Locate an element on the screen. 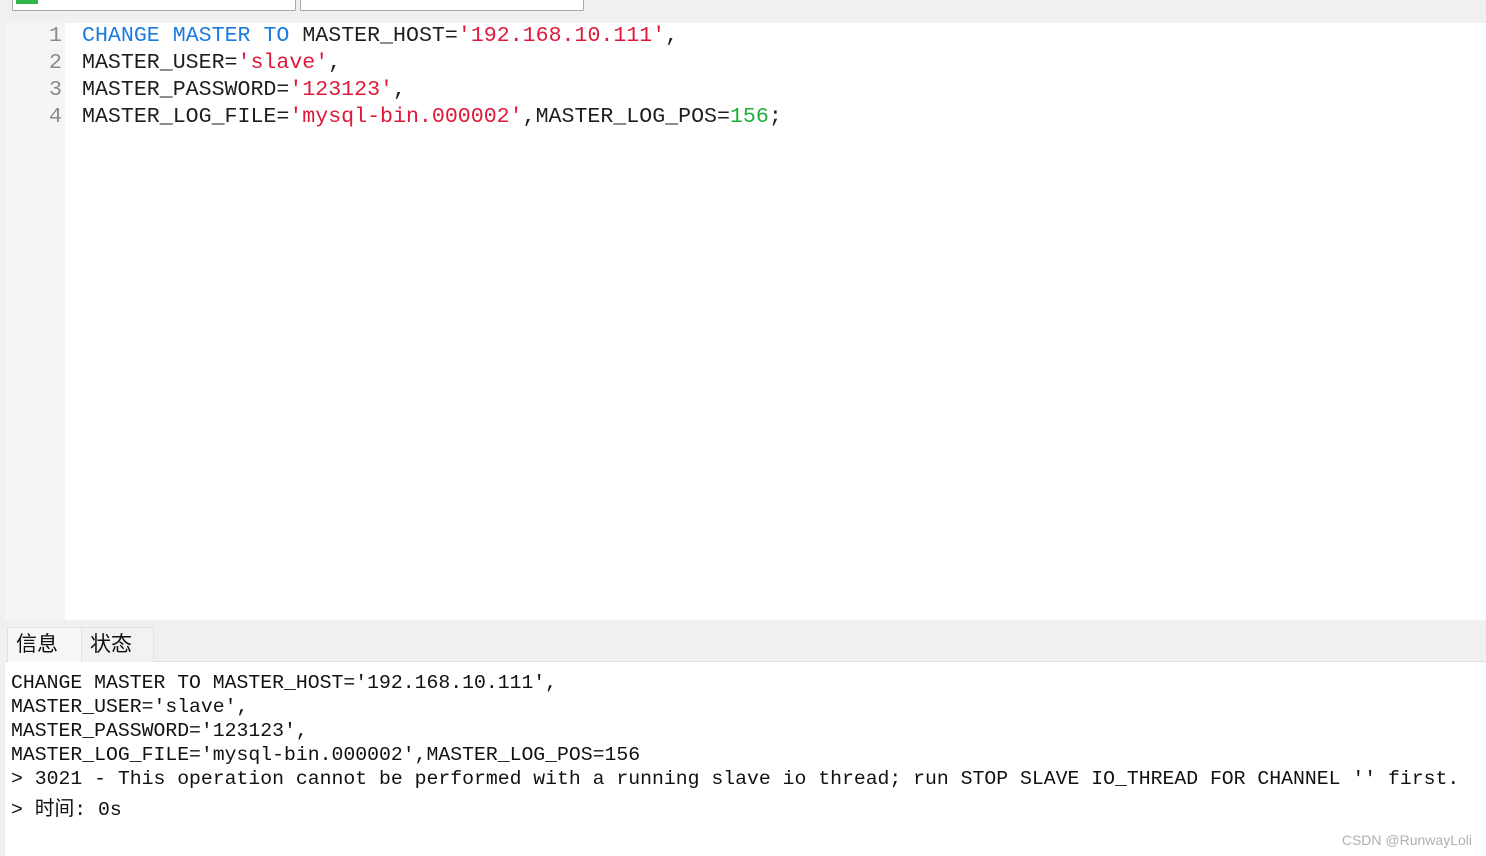 This screenshot has width=1486, height=856. line-number: 4 is located at coordinates (55, 117).